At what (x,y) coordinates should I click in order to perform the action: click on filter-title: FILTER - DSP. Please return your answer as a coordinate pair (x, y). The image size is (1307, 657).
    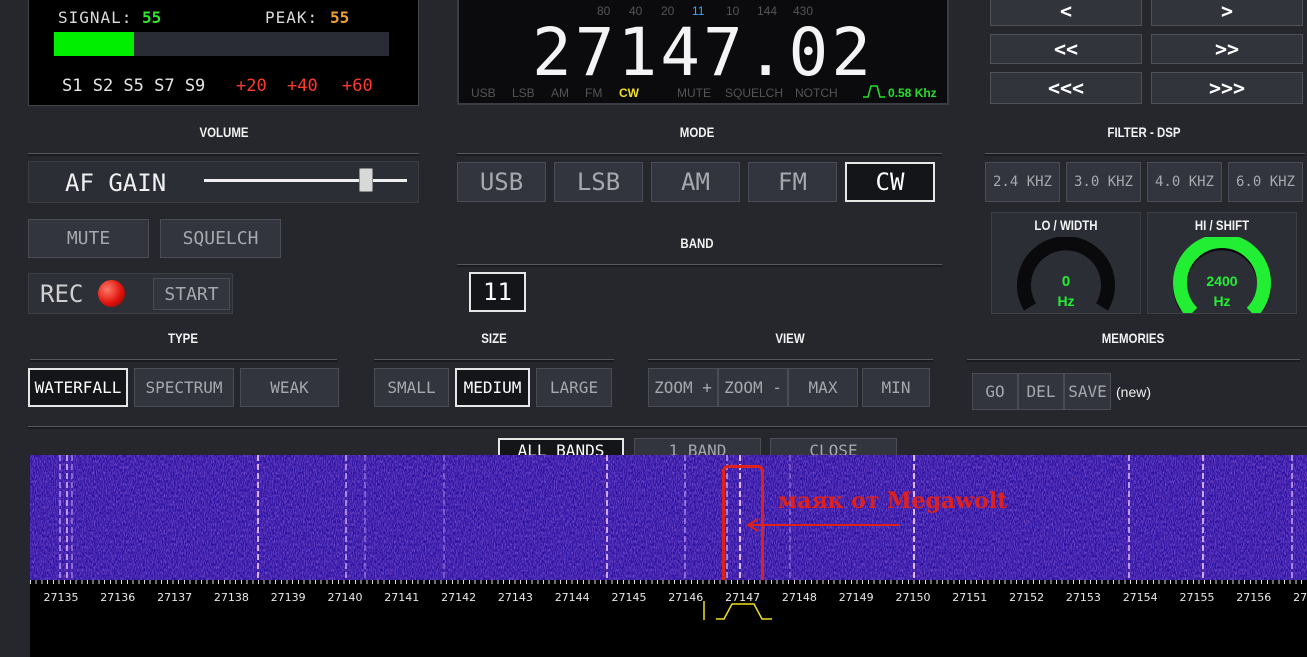
    Looking at the image, I should click on (1144, 132).